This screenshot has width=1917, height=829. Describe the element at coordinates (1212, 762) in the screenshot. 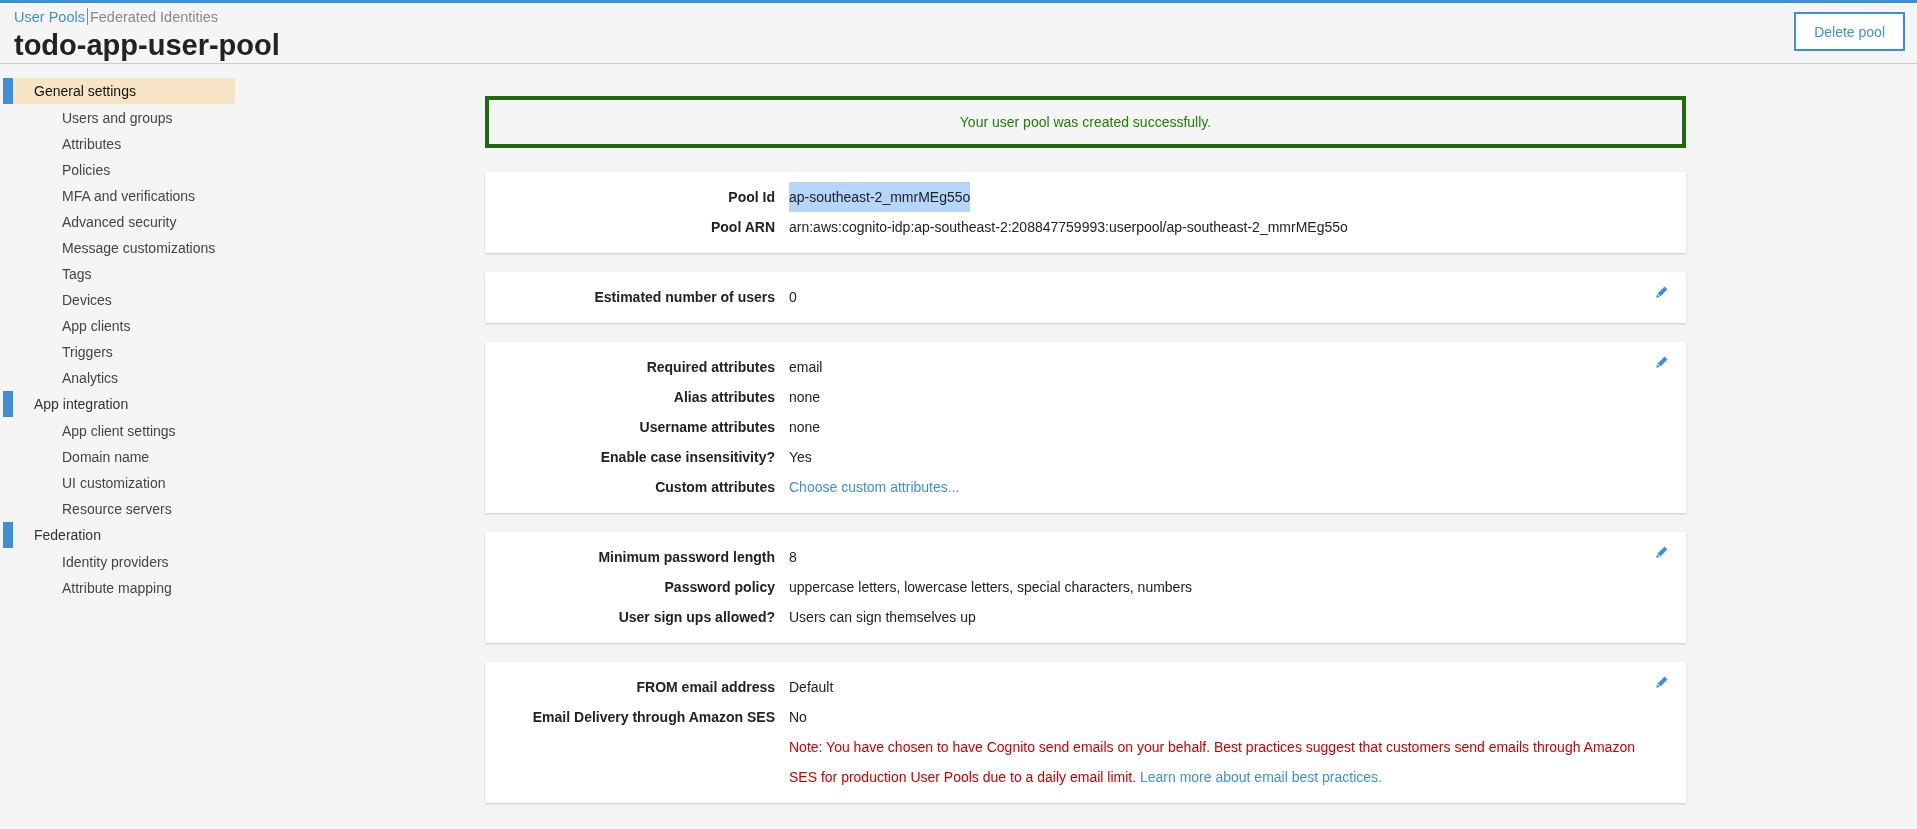

I see `warning-note: Note: You have chosen to have Cognito send emails on your behalf. Best practices suggest that customers send emails through Amazon SES for production User Pools due to a daily email limit. Learn more about email best practices.` at that location.